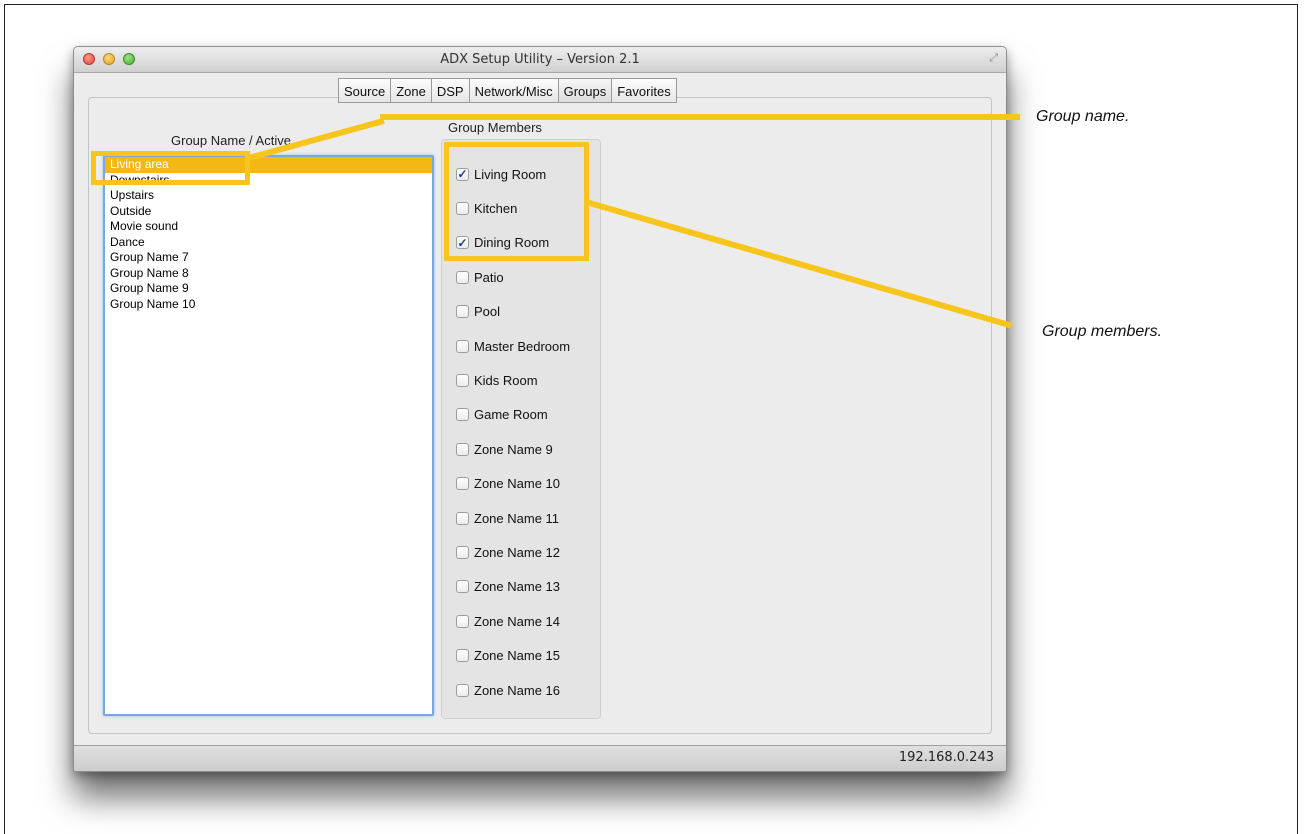  I want to click on group-members-highlight, so click(516, 201).